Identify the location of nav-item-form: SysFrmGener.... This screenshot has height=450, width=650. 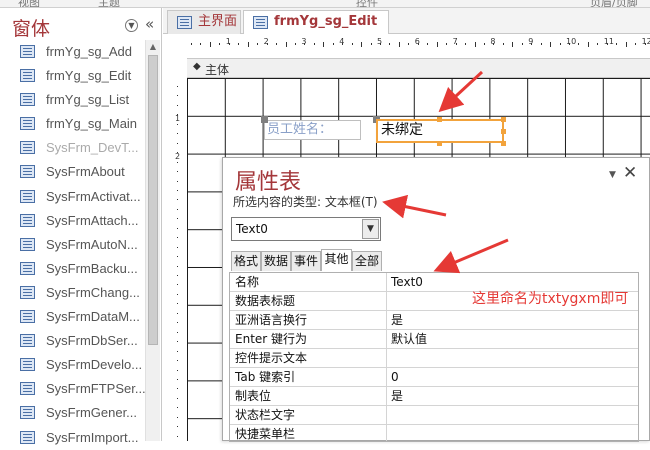
(72, 413).